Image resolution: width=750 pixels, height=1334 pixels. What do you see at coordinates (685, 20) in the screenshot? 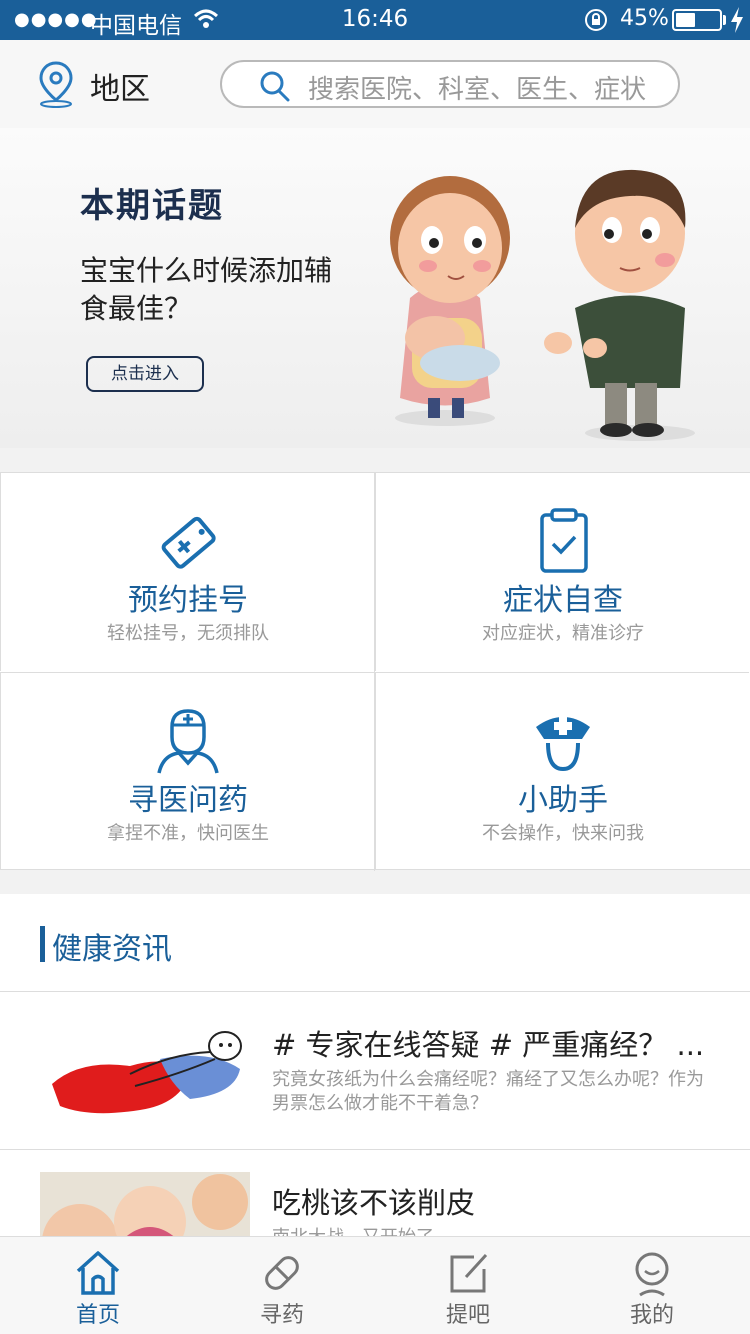
I see `battery-level` at bounding box center [685, 20].